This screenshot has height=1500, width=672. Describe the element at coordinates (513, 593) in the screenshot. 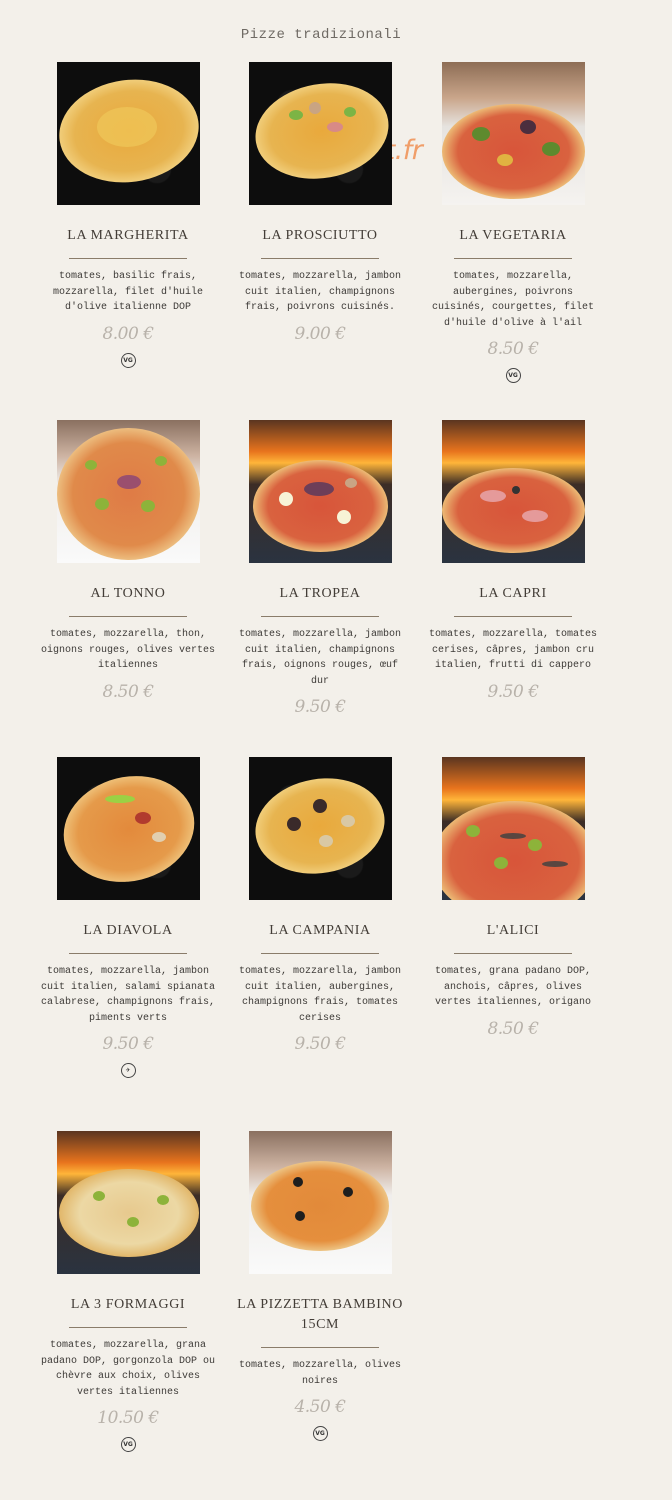

I see `pizza-name: La Capri` at that location.